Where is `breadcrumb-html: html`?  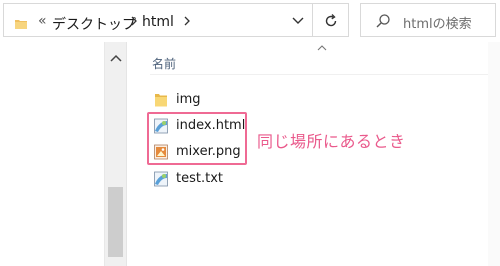 breadcrumb-html: html is located at coordinates (158, 22).